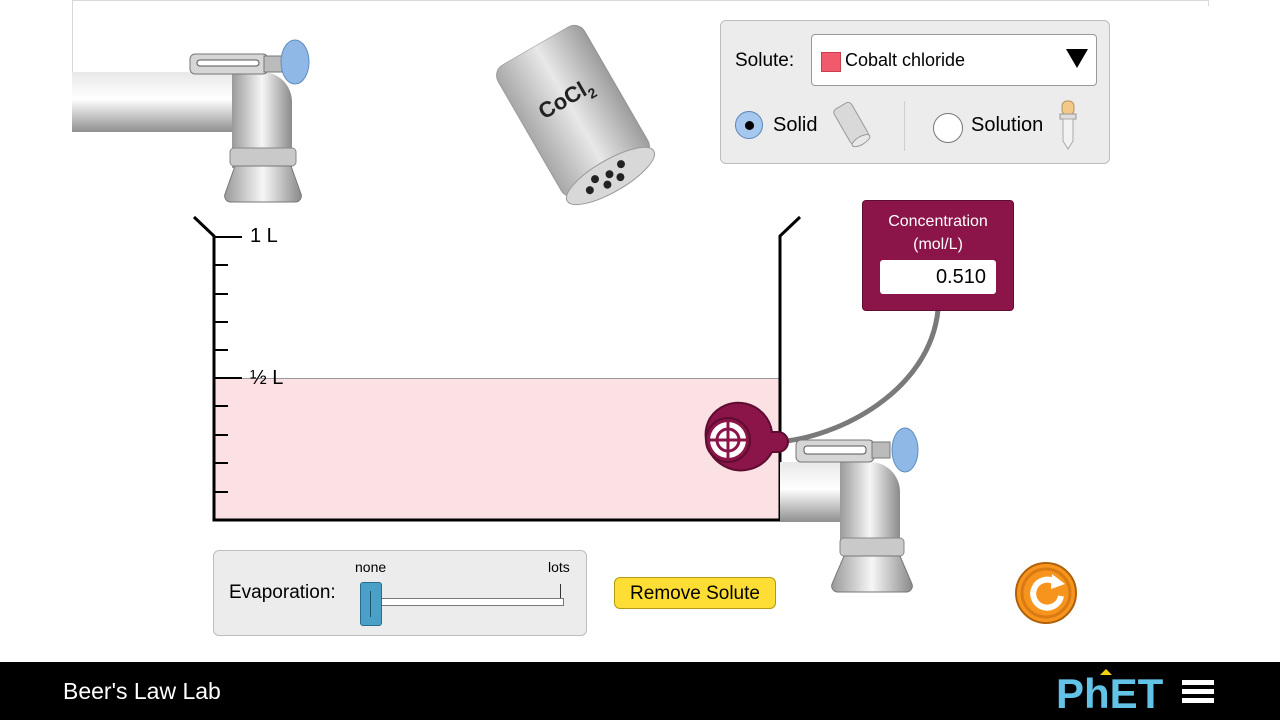 This screenshot has width=1280, height=720. Describe the element at coordinates (795, 125) in the screenshot. I see `solid-radio-label: Solid` at that location.